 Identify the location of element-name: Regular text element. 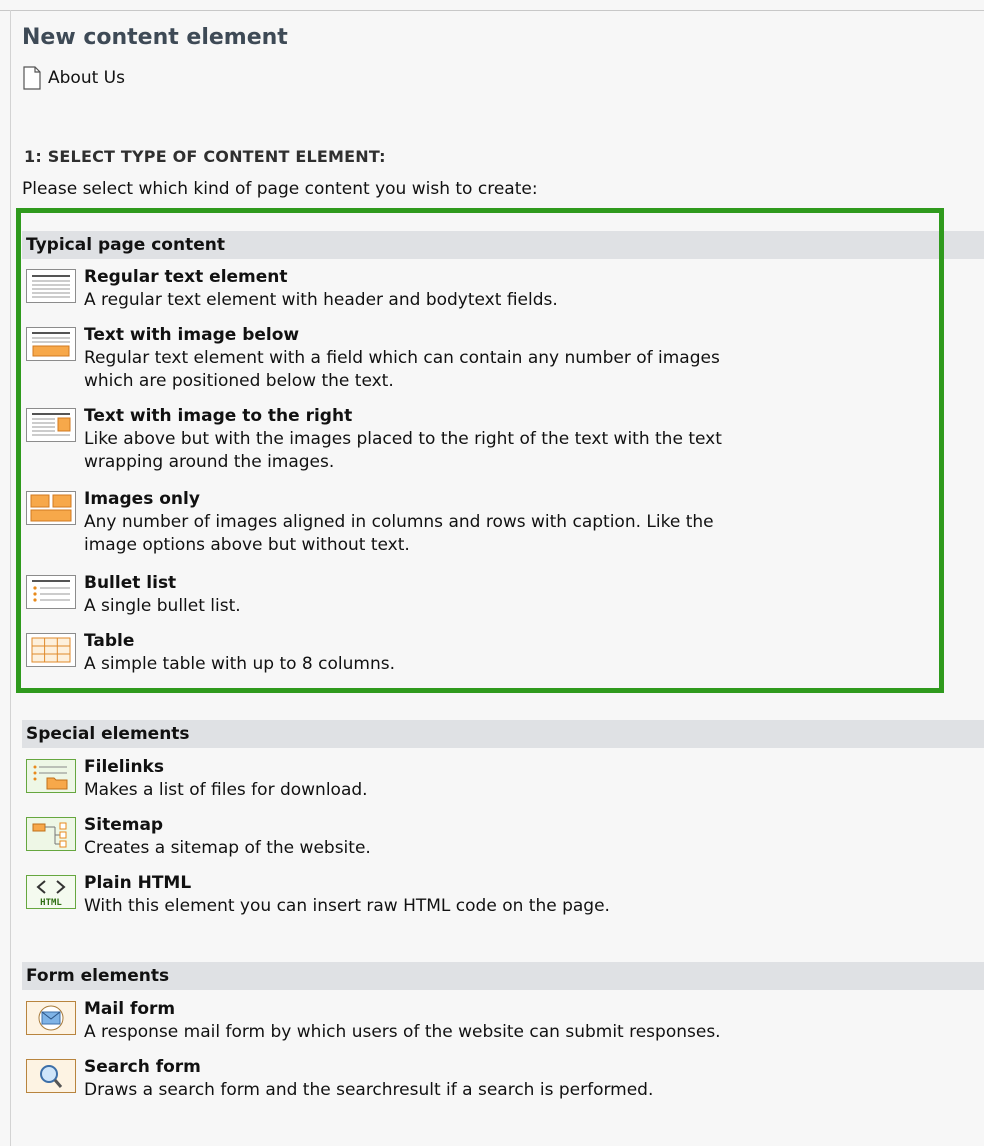
(186, 277).